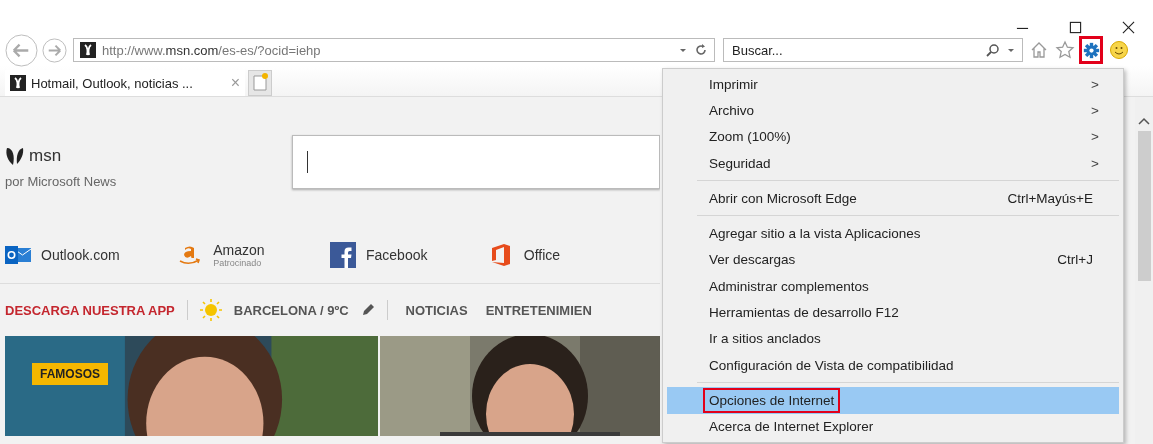 The image size is (1153, 444). What do you see at coordinates (1039, 50) in the screenshot?
I see `home-icon` at bounding box center [1039, 50].